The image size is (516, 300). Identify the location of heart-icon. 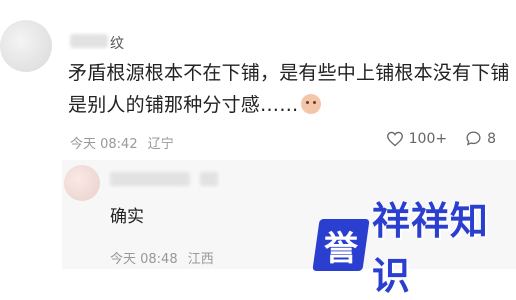
(394, 138).